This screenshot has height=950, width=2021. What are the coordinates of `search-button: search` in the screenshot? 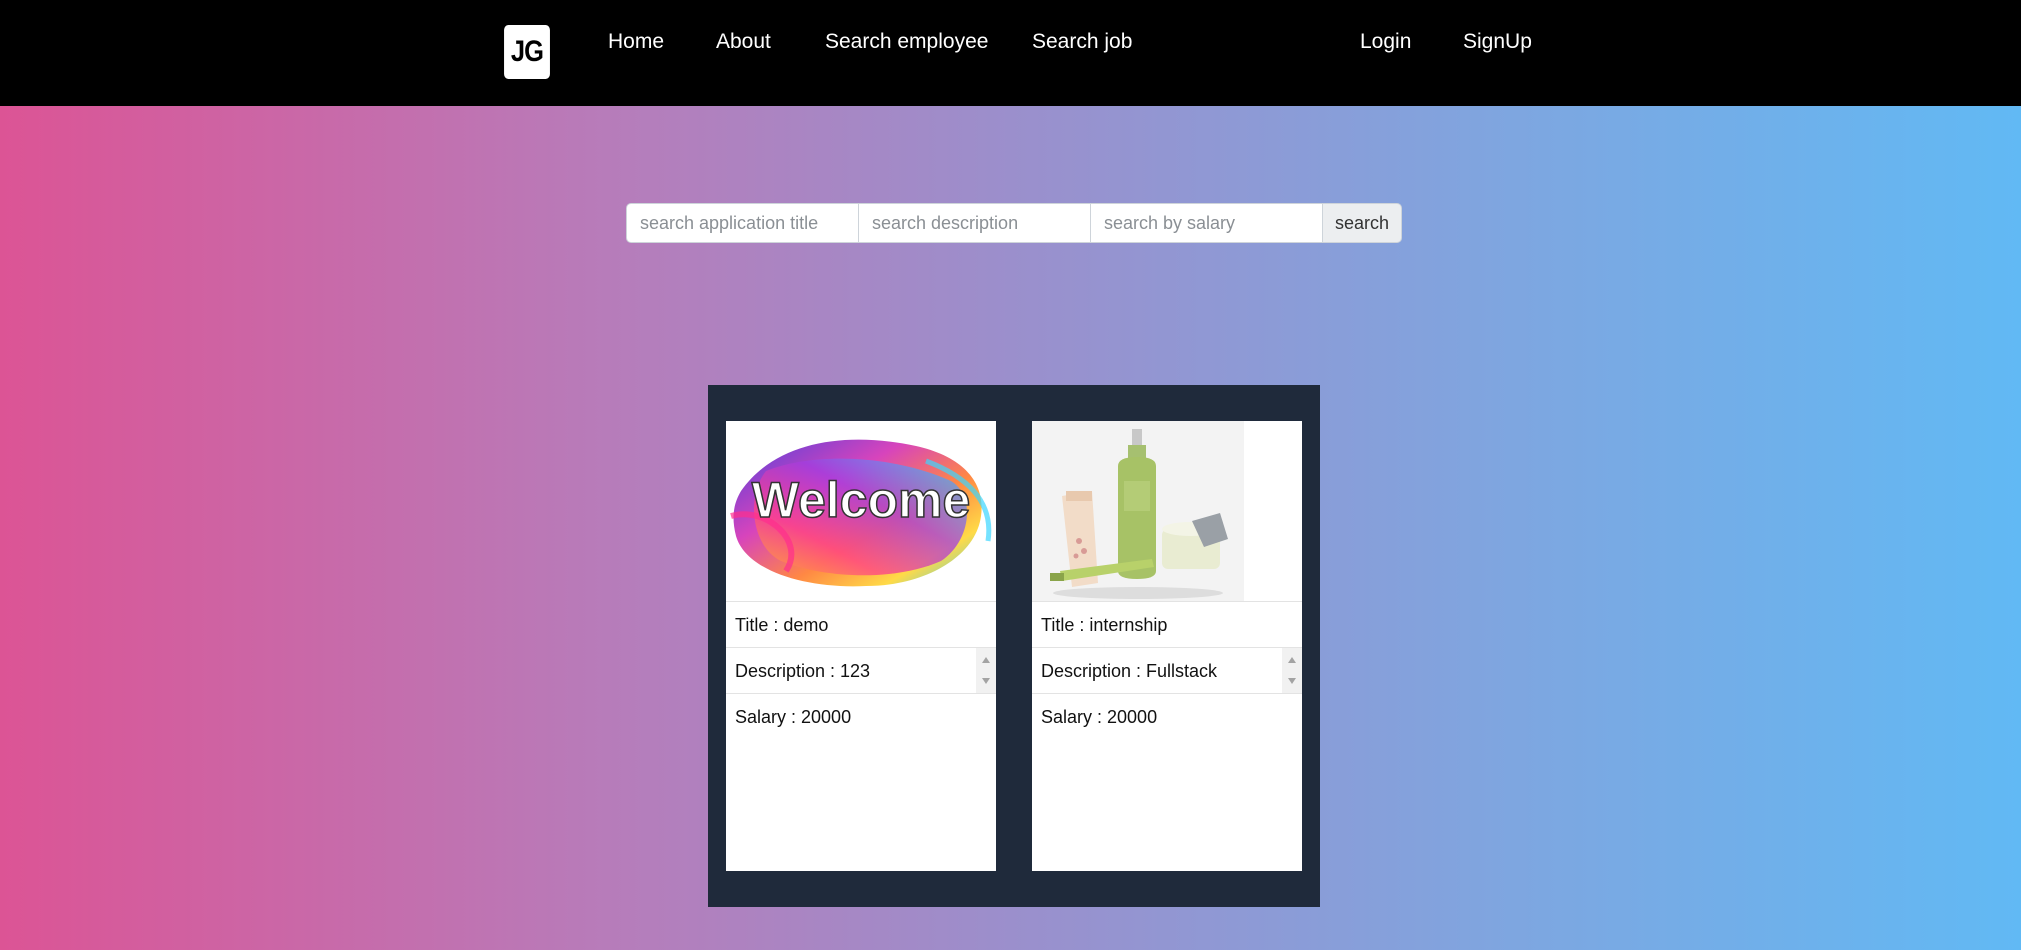 It's located at (1362, 223).